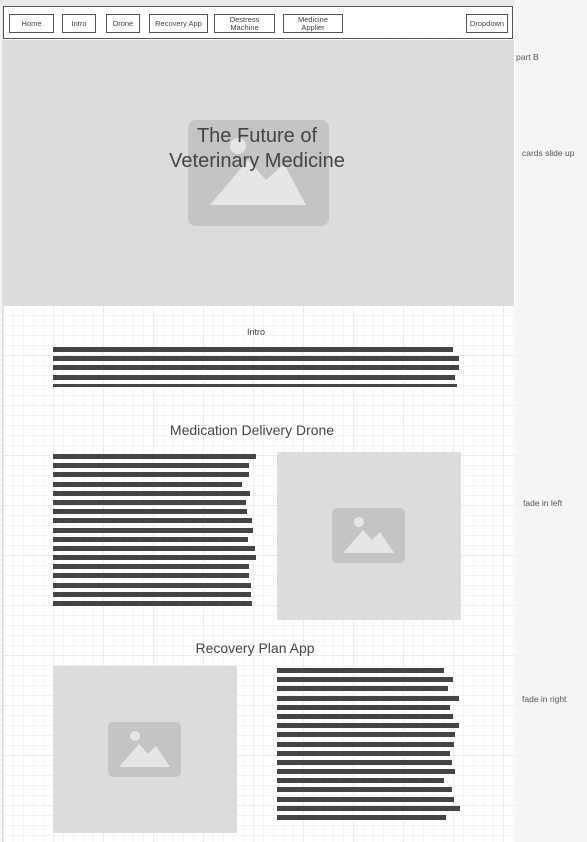 This screenshot has height=842, width=587. I want to click on nav-destress-machine-button: Destress Machine, so click(244, 23).